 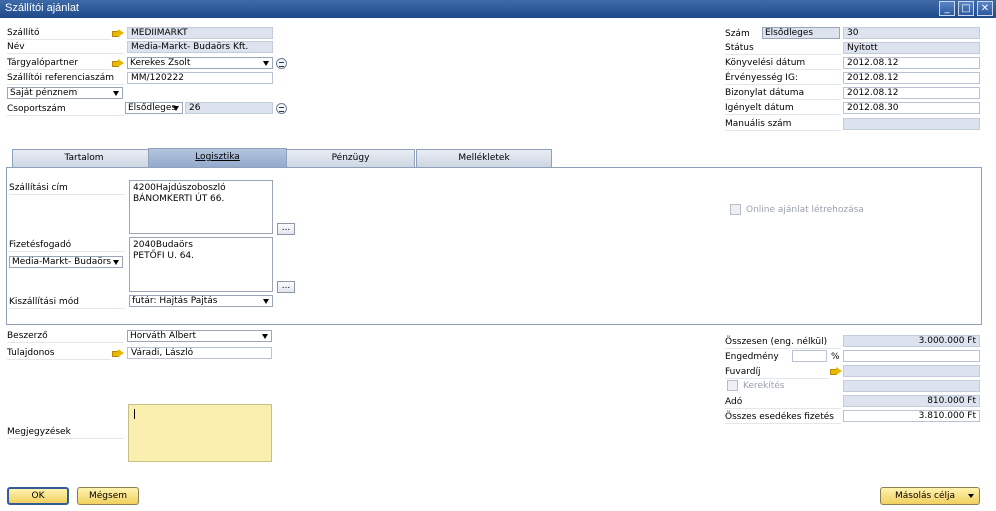 What do you see at coordinates (783, 348) in the screenshot?
I see `total-before-discount-underline` at bounding box center [783, 348].